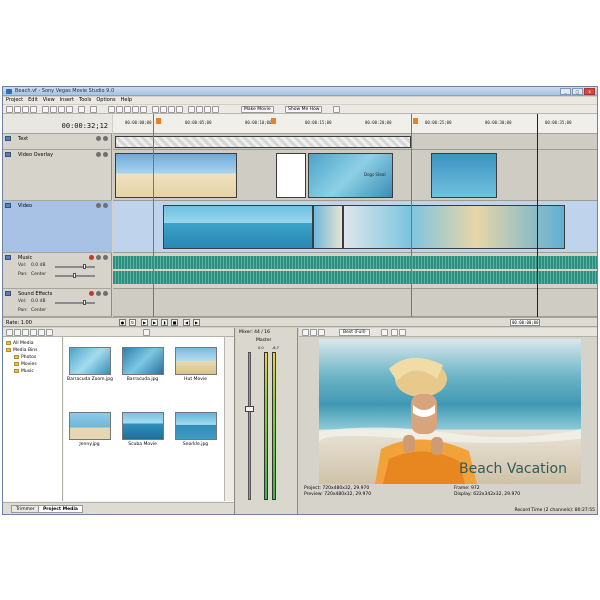  What do you see at coordinates (33, 109) in the screenshot?
I see `print-icon` at bounding box center [33, 109].